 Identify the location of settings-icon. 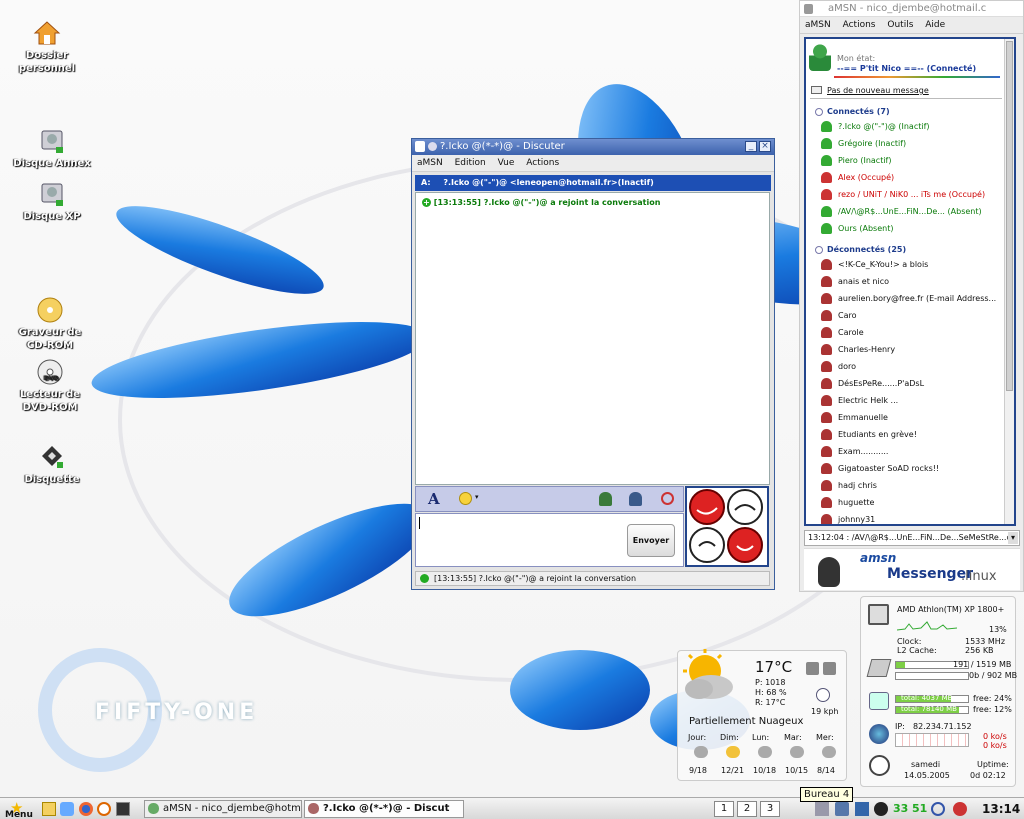
(812, 668).